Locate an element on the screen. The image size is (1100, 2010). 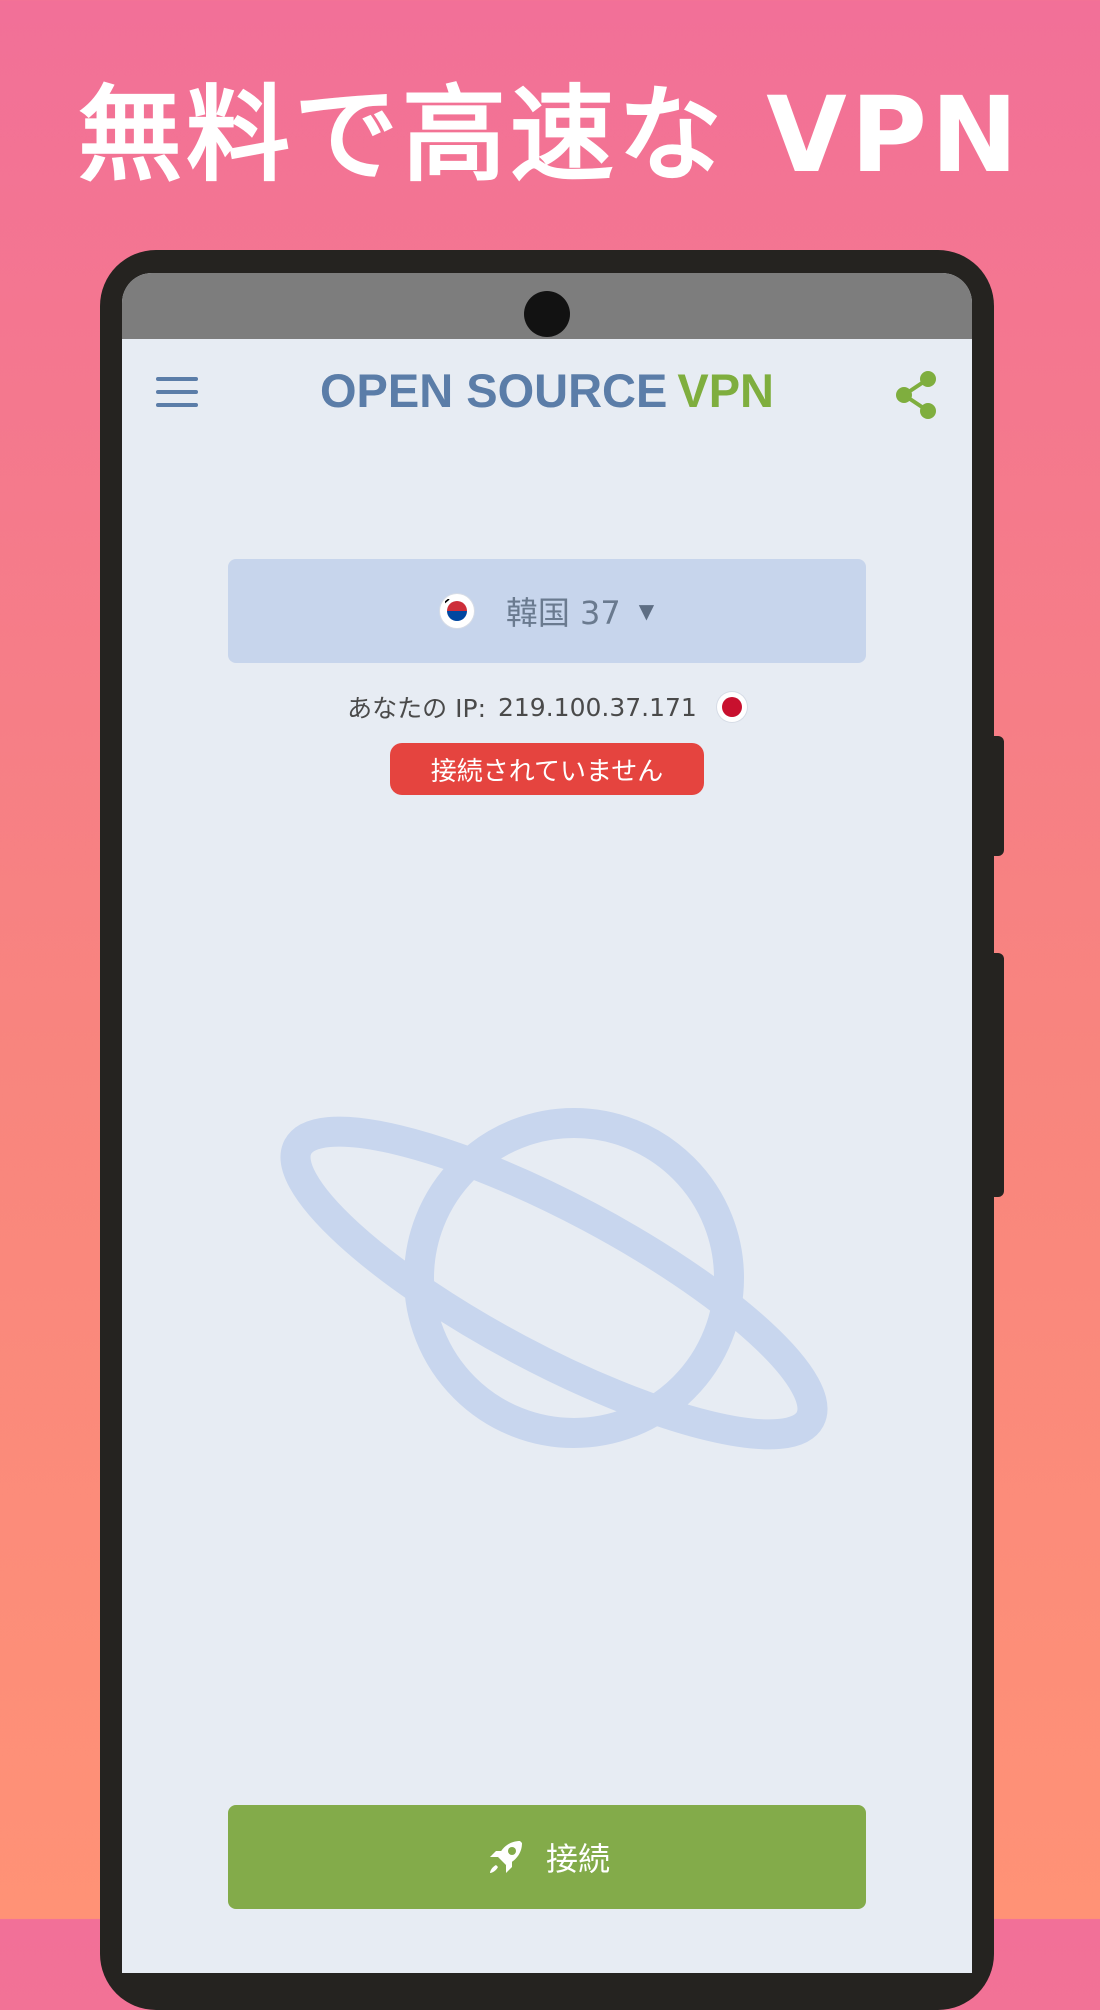
status-bar is located at coordinates (547, 306).